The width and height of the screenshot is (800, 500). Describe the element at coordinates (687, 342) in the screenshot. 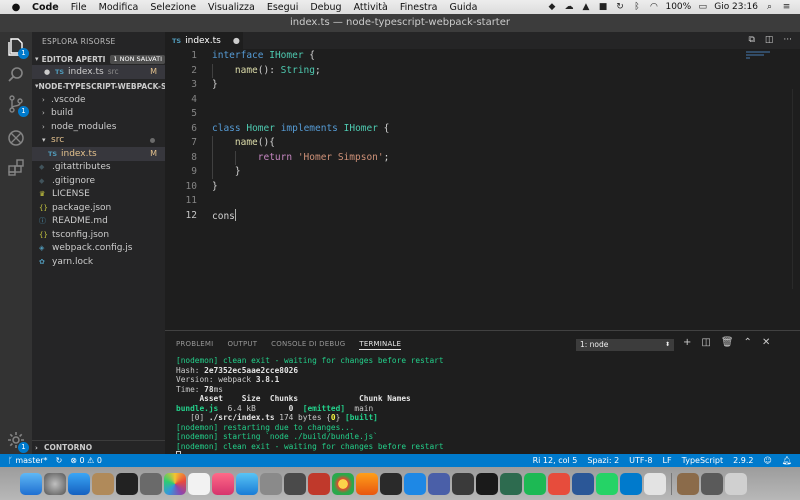

I see `new-terminal-icon: +` at that location.